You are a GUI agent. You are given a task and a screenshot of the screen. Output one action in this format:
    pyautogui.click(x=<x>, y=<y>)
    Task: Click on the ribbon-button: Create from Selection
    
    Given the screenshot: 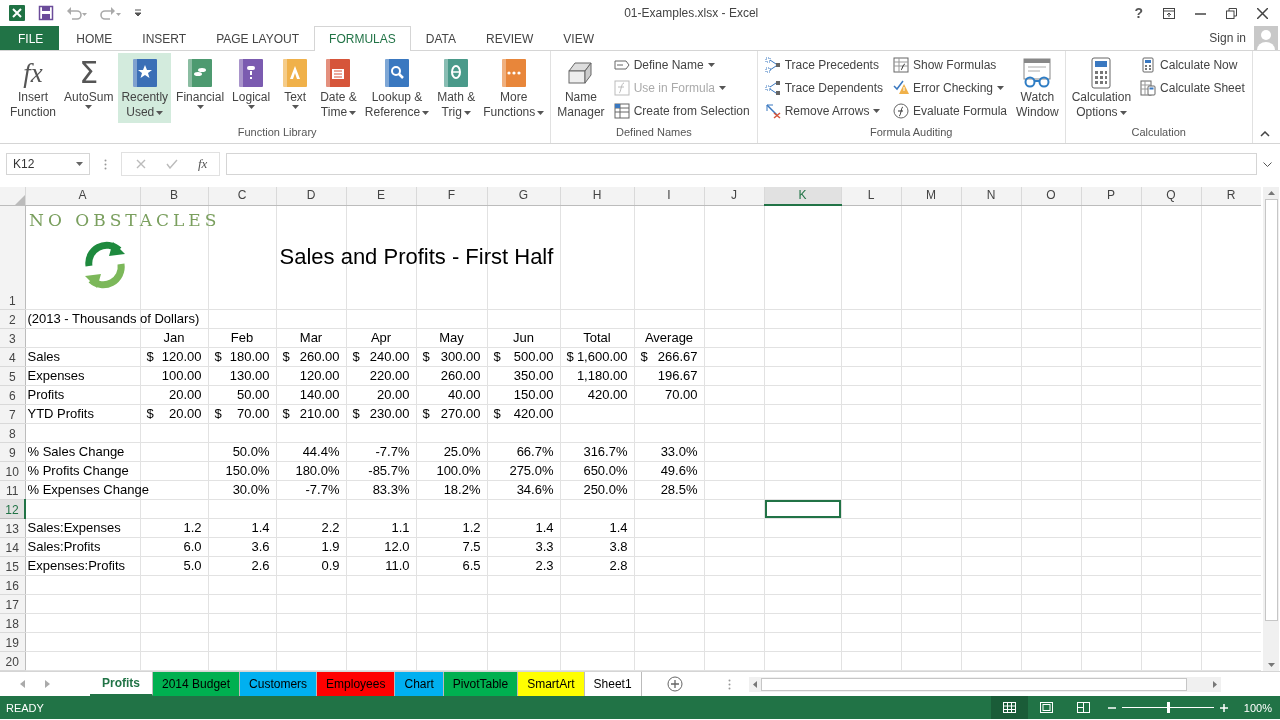 What is the action you would take?
    pyautogui.click(x=681, y=111)
    